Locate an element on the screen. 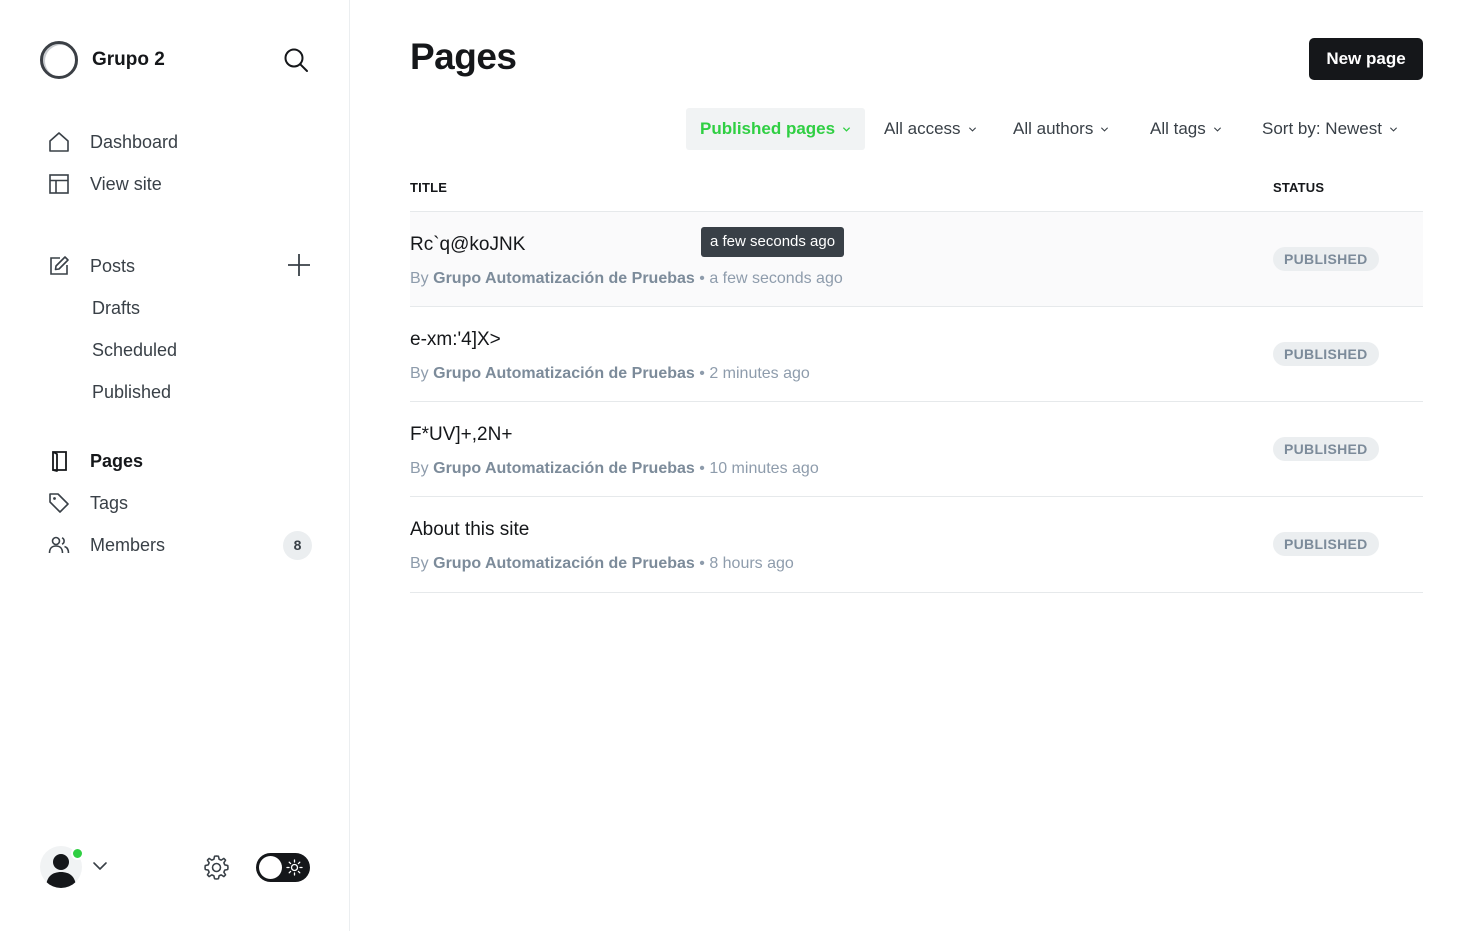  nav-posts-label: Posts is located at coordinates (113, 265).